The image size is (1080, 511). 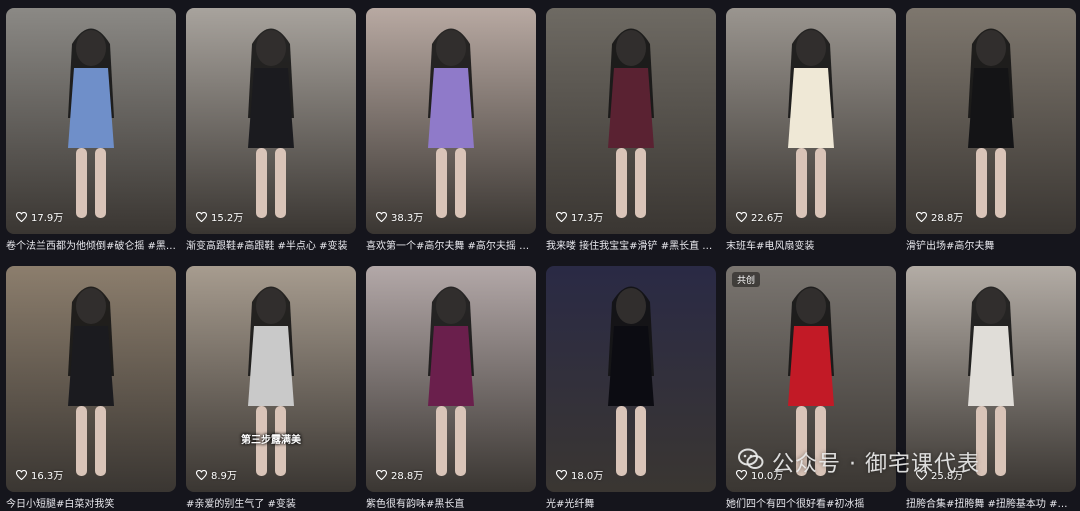 I want to click on like-count: 17.3万, so click(x=579, y=216).